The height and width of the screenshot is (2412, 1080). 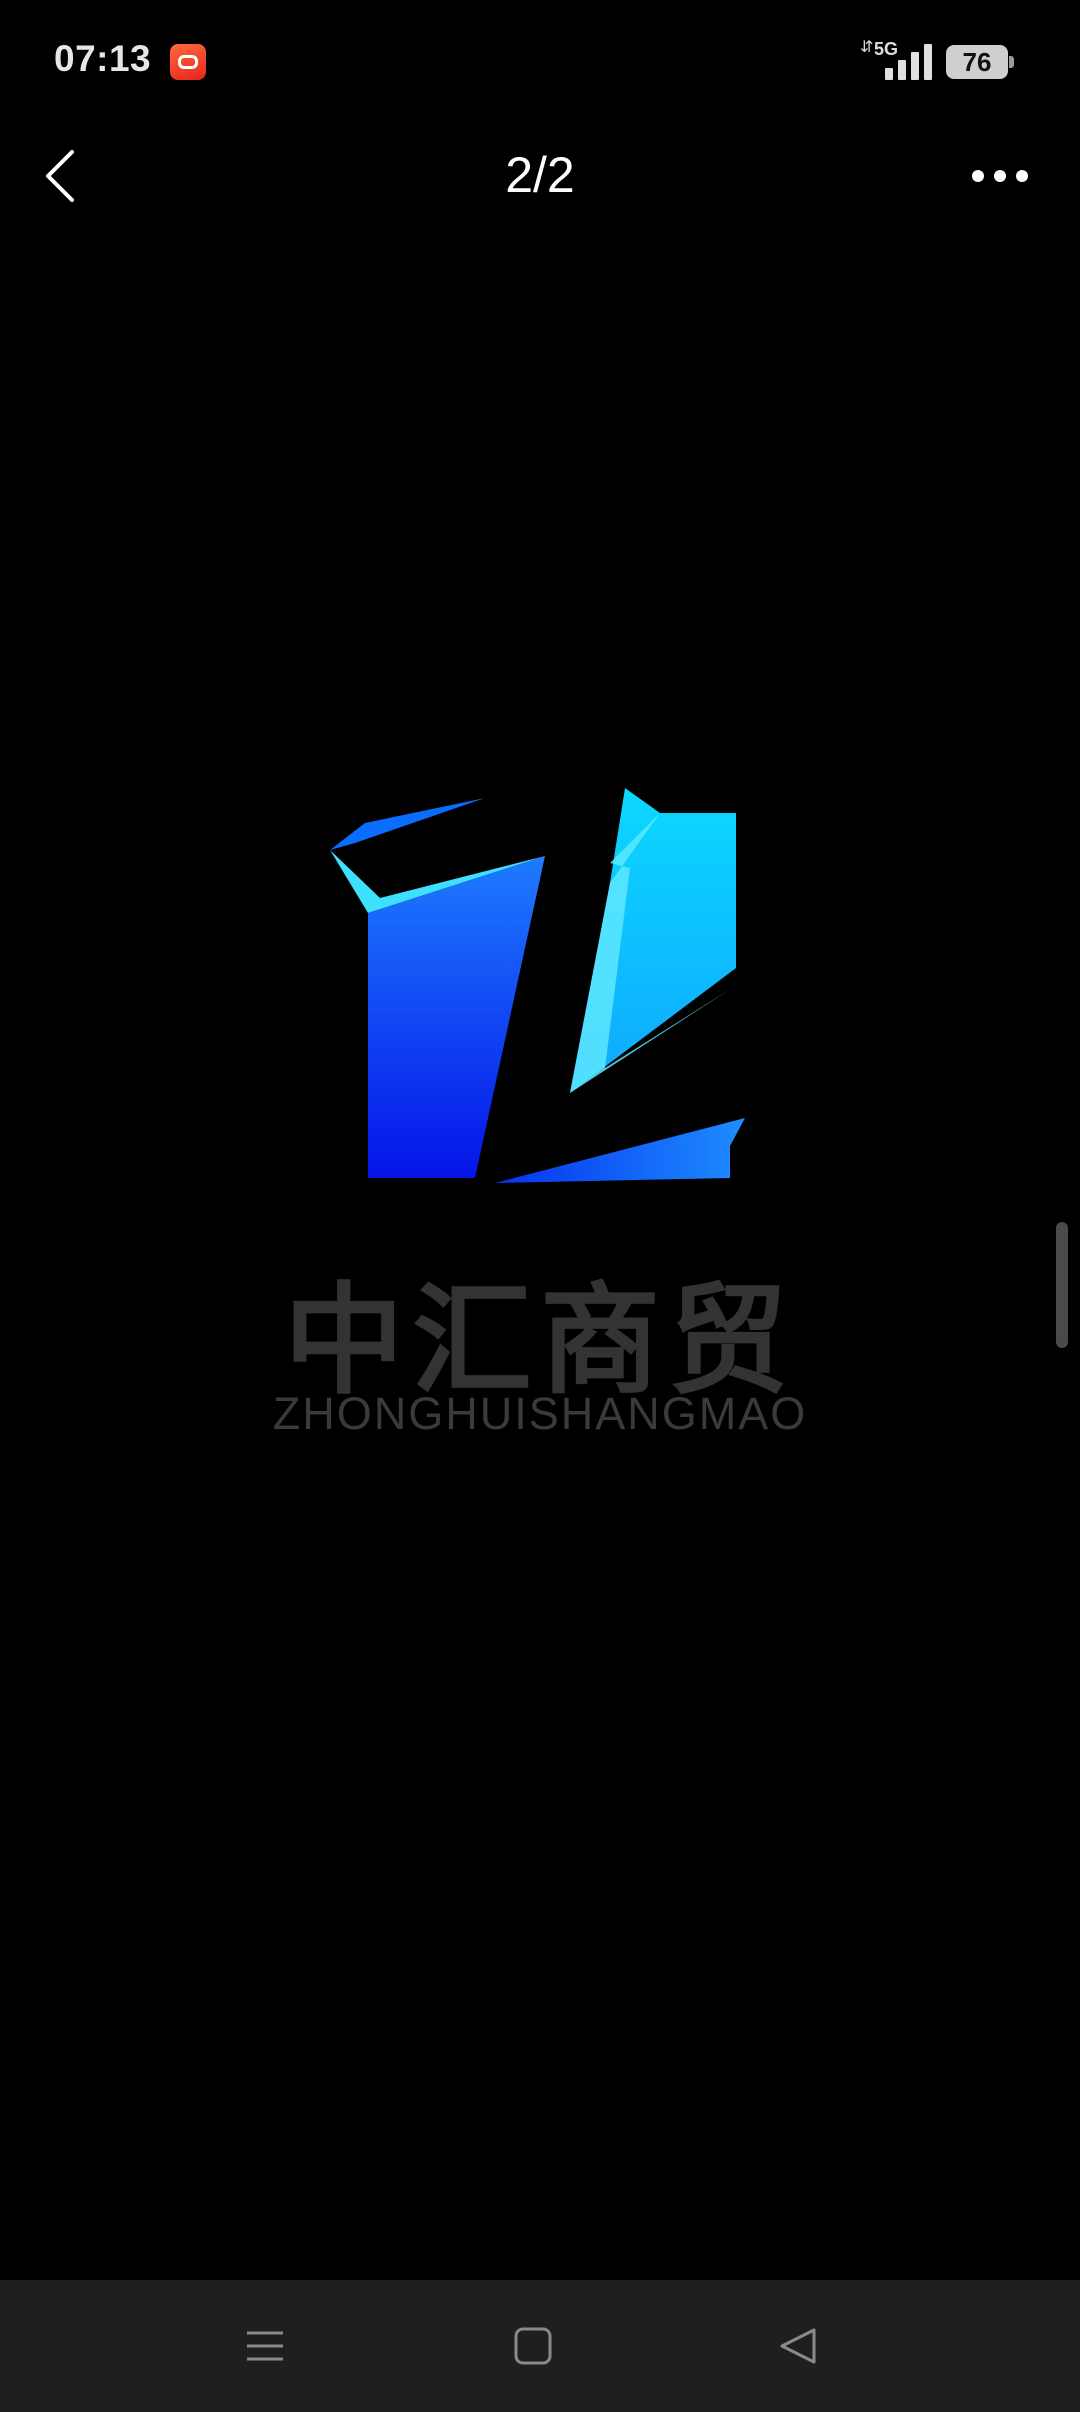 I want to click on page-counter: 2/2, so click(x=540, y=175).